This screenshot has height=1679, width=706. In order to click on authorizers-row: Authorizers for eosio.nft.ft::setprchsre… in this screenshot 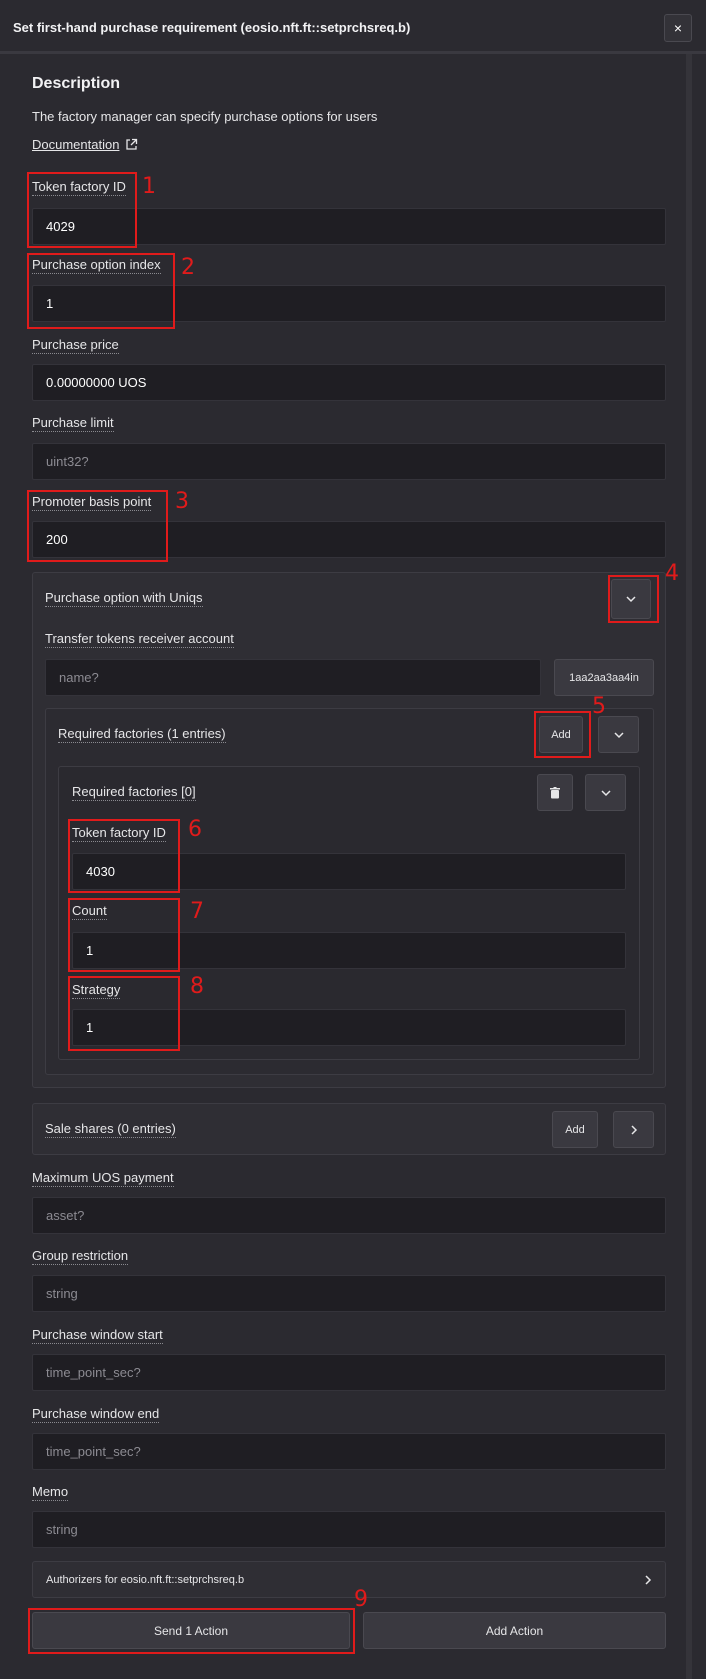, I will do `click(349, 1579)`.